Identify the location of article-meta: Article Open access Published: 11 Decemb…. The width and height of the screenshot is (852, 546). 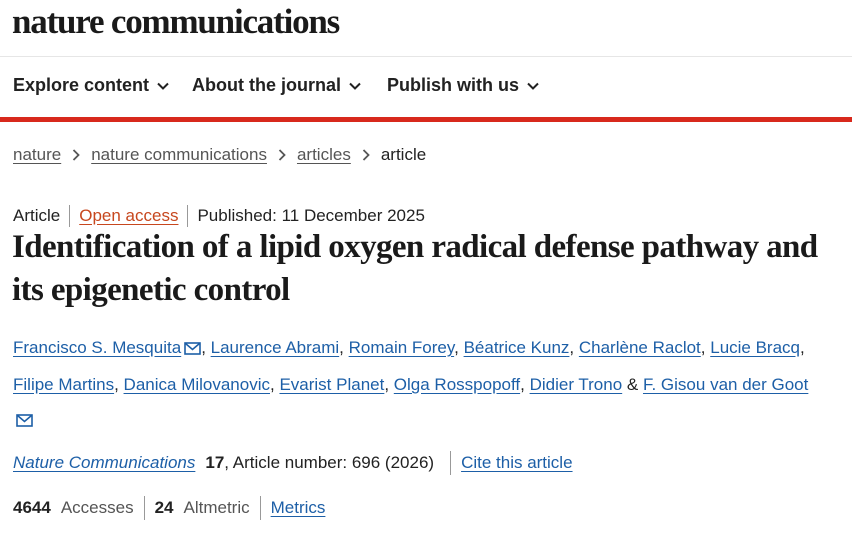
(219, 216).